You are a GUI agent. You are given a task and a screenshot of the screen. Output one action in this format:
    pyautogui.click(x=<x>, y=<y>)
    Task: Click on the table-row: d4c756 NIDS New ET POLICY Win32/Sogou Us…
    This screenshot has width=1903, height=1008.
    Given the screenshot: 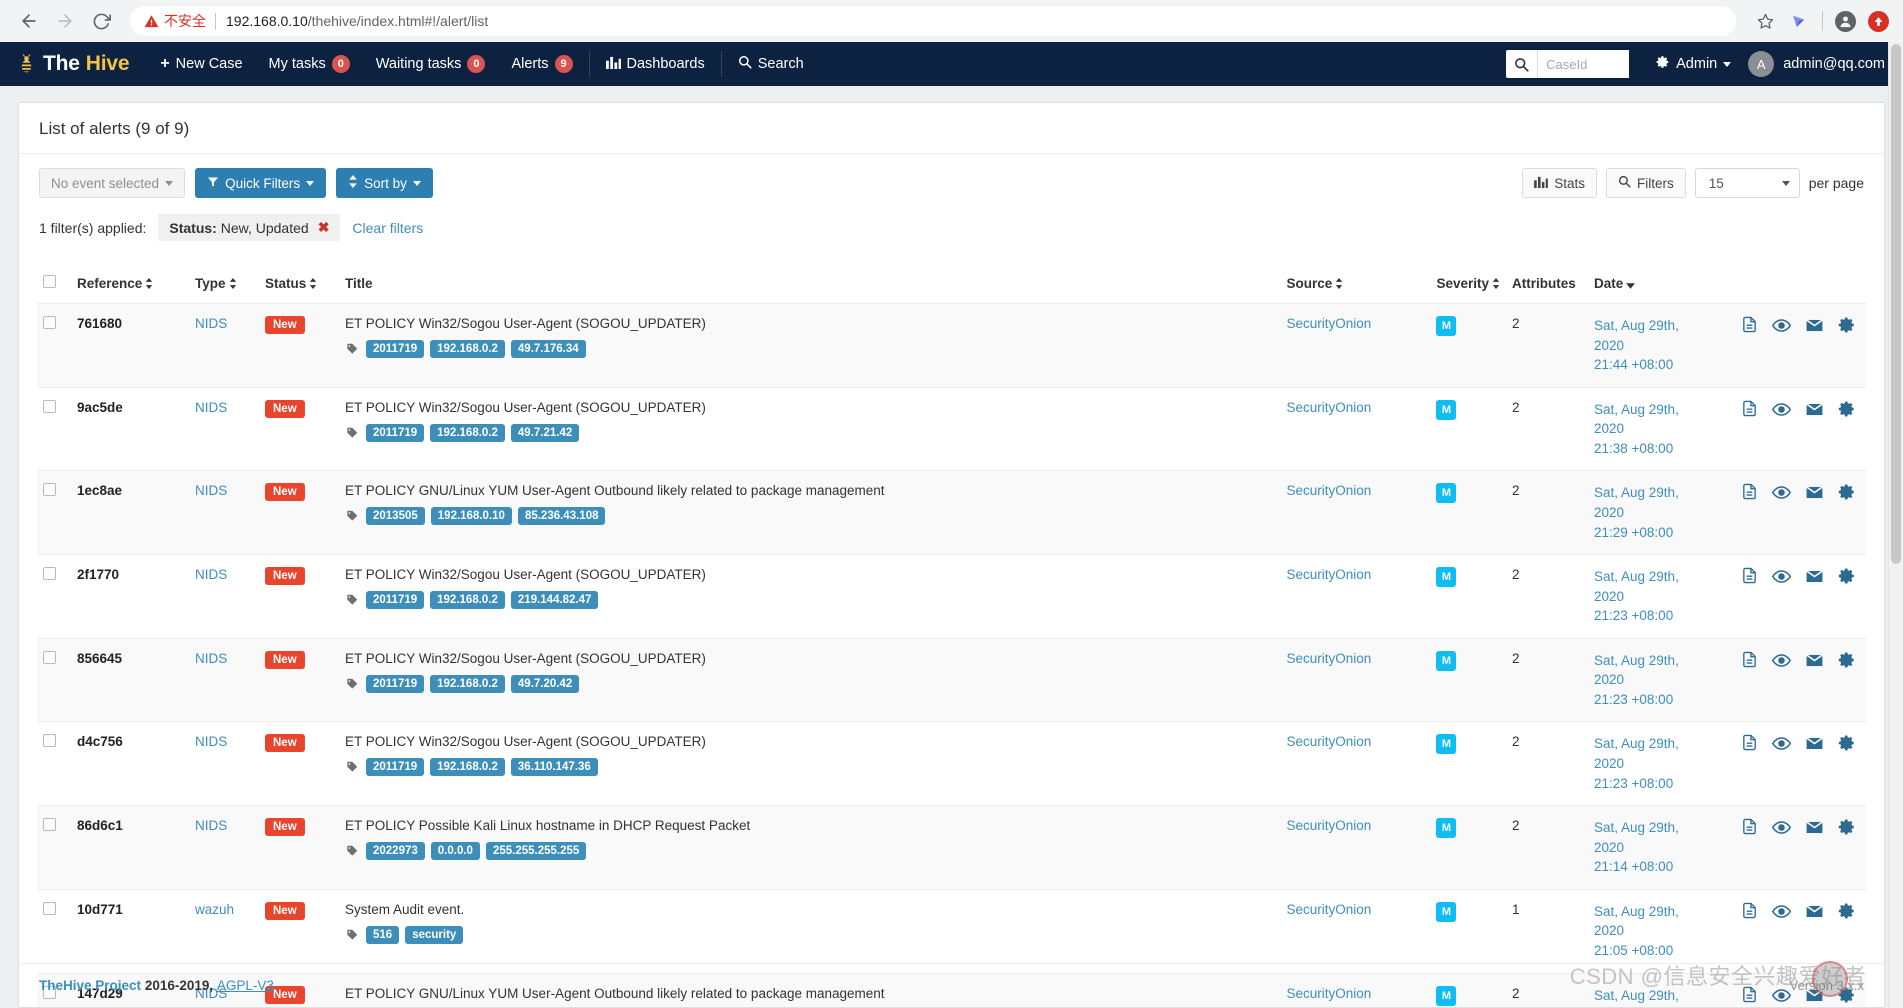 What is the action you would take?
    pyautogui.click(x=951, y=763)
    